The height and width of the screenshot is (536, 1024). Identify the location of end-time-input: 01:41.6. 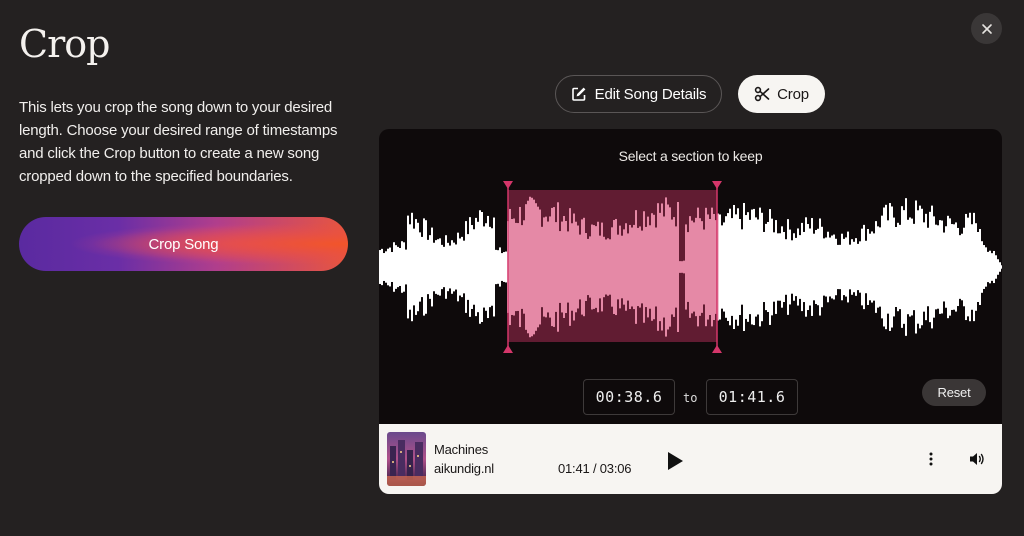
(752, 397).